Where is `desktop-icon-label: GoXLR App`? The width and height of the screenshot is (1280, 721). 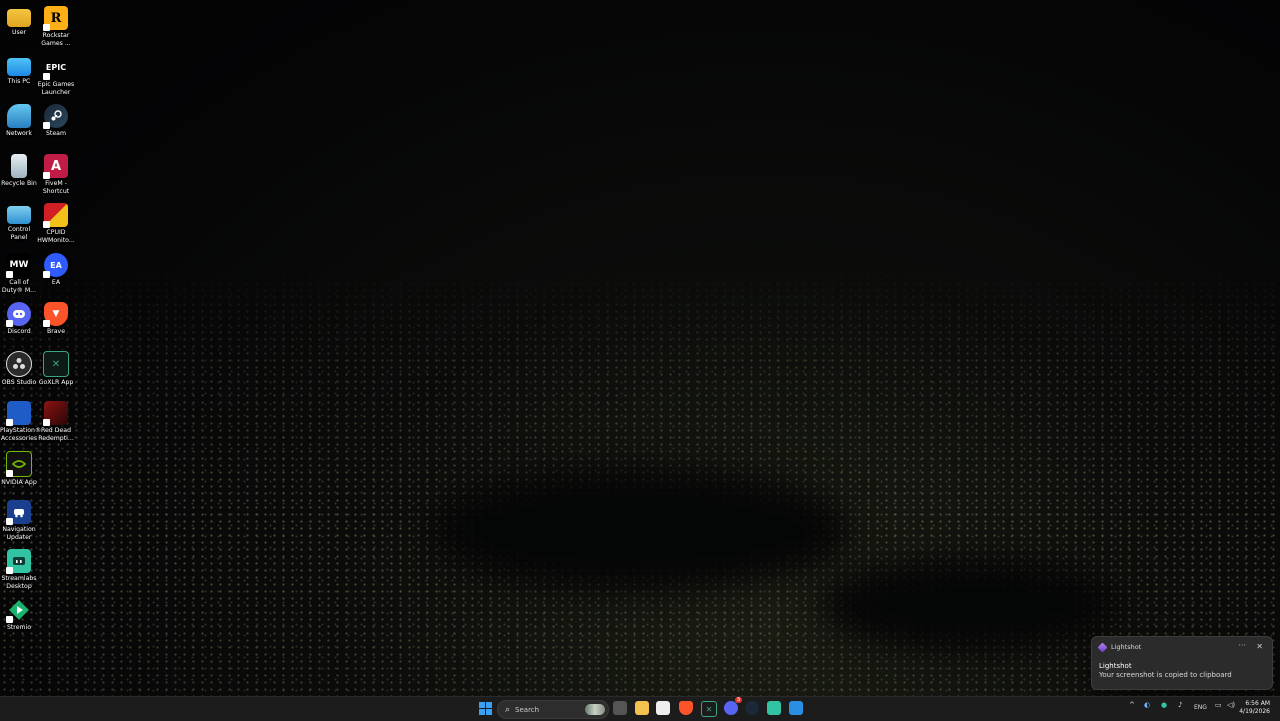
desktop-icon-label: GoXLR App is located at coordinates (56, 382).